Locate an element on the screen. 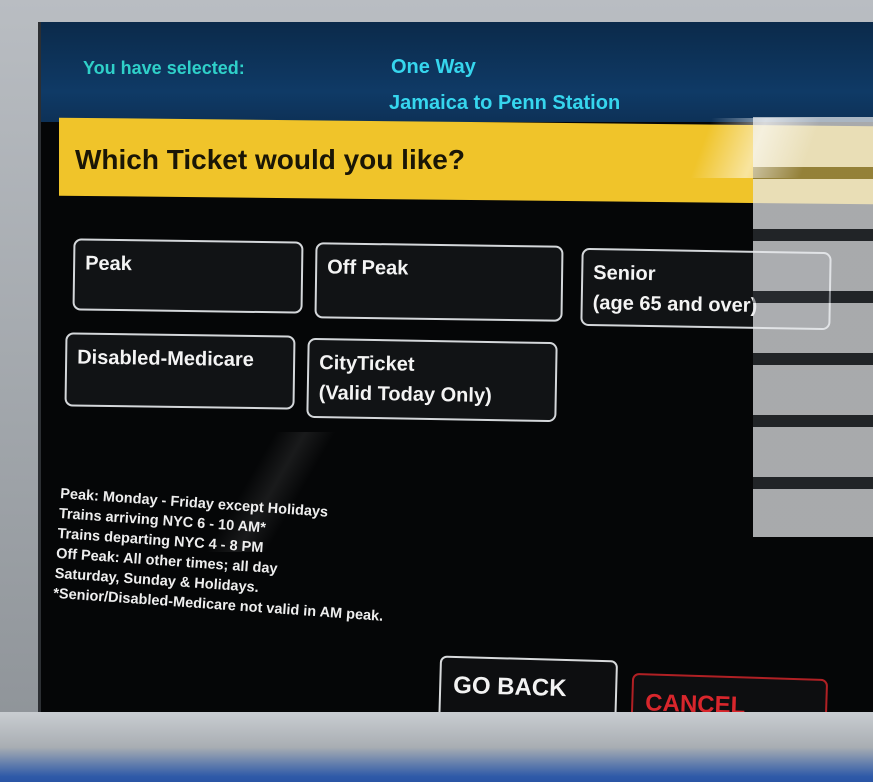 The height and width of the screenshot is (782, 873). selected-label: You have selected: is located at coordinates (164, 68).